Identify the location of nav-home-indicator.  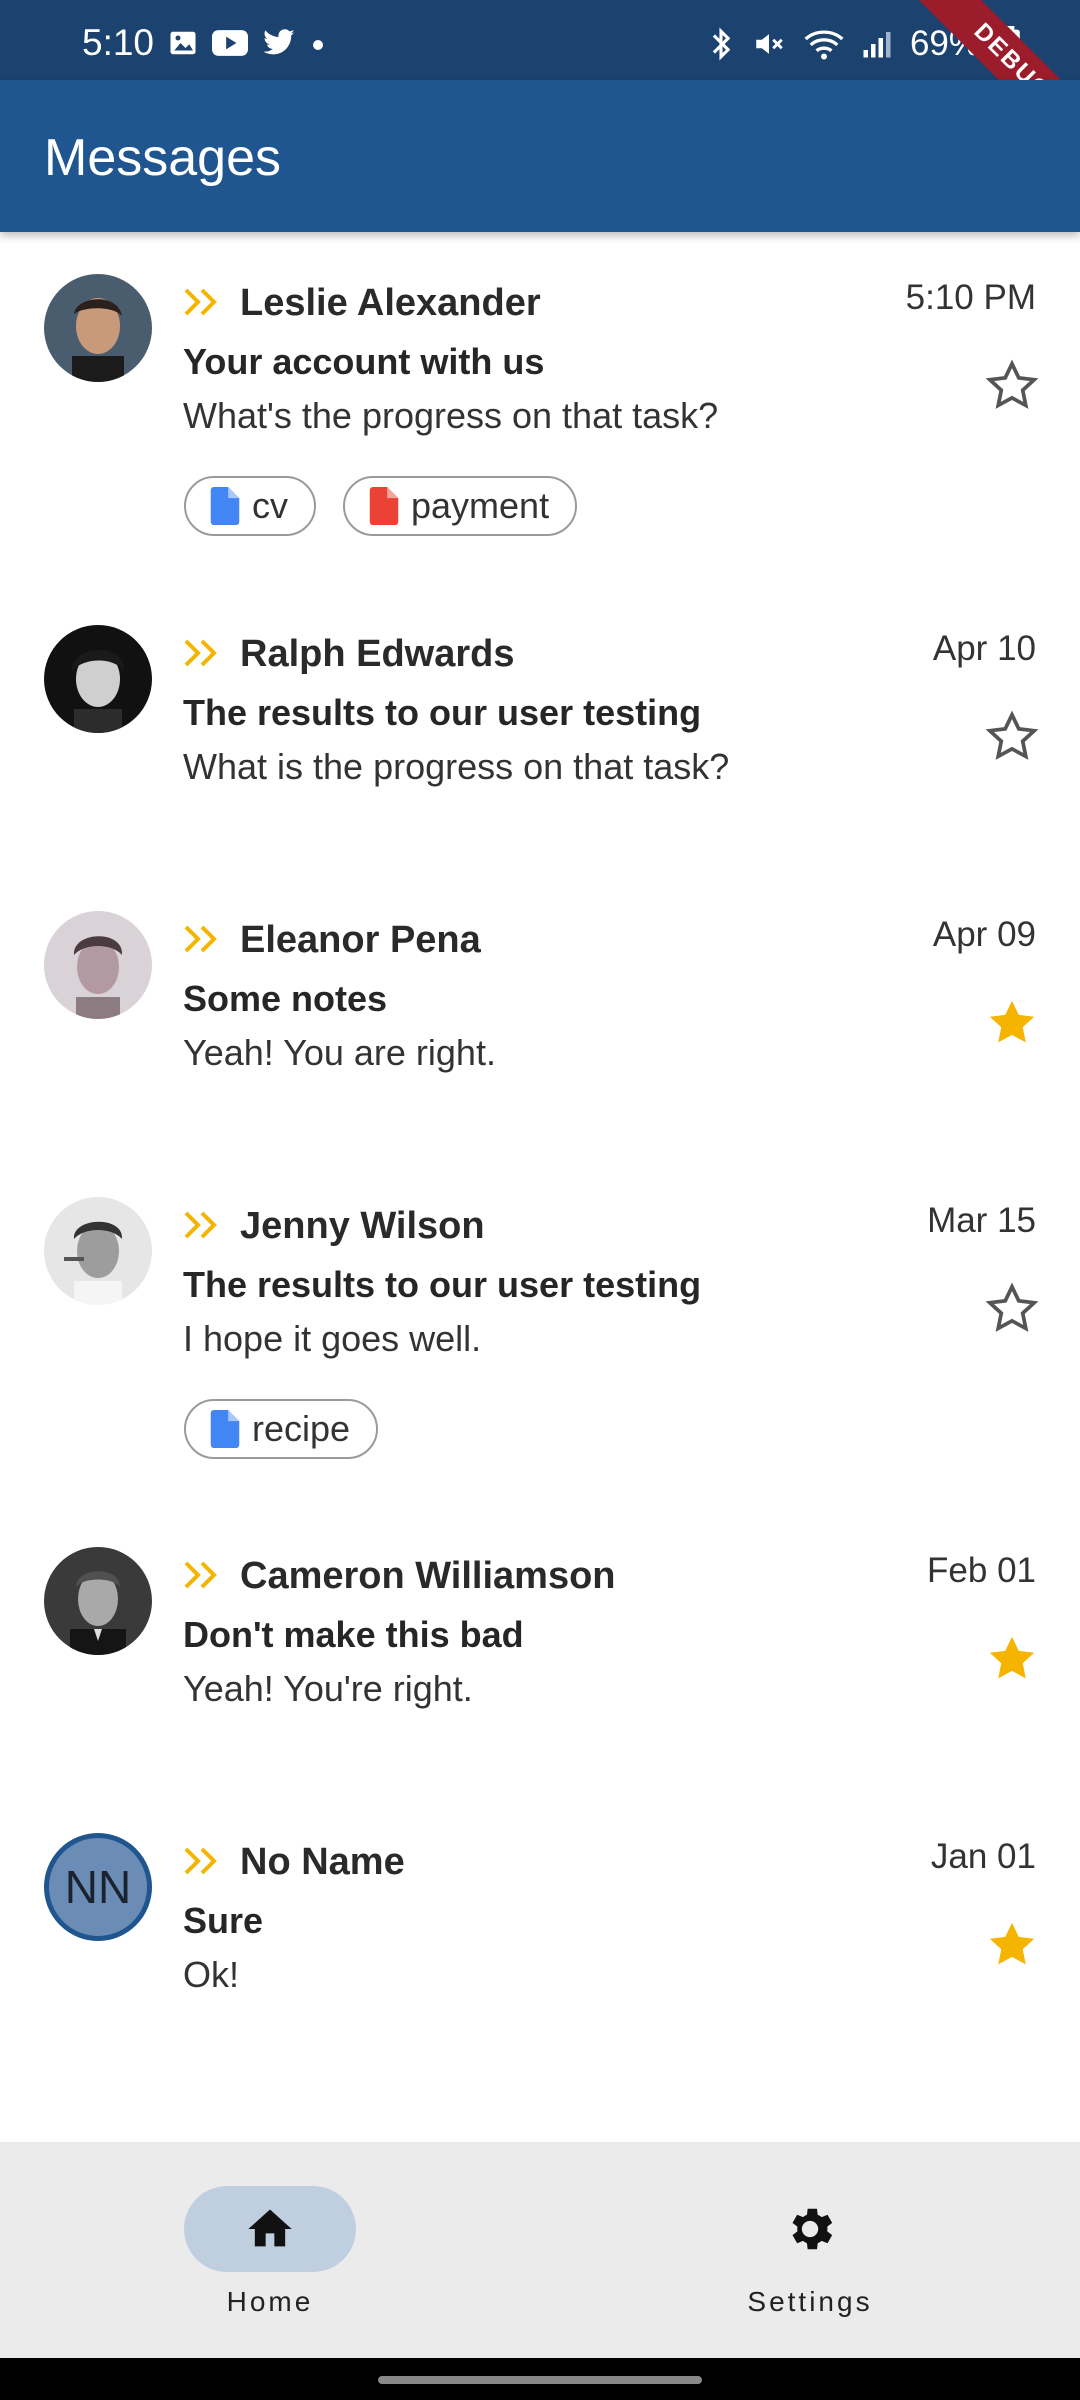
(270, 2229).